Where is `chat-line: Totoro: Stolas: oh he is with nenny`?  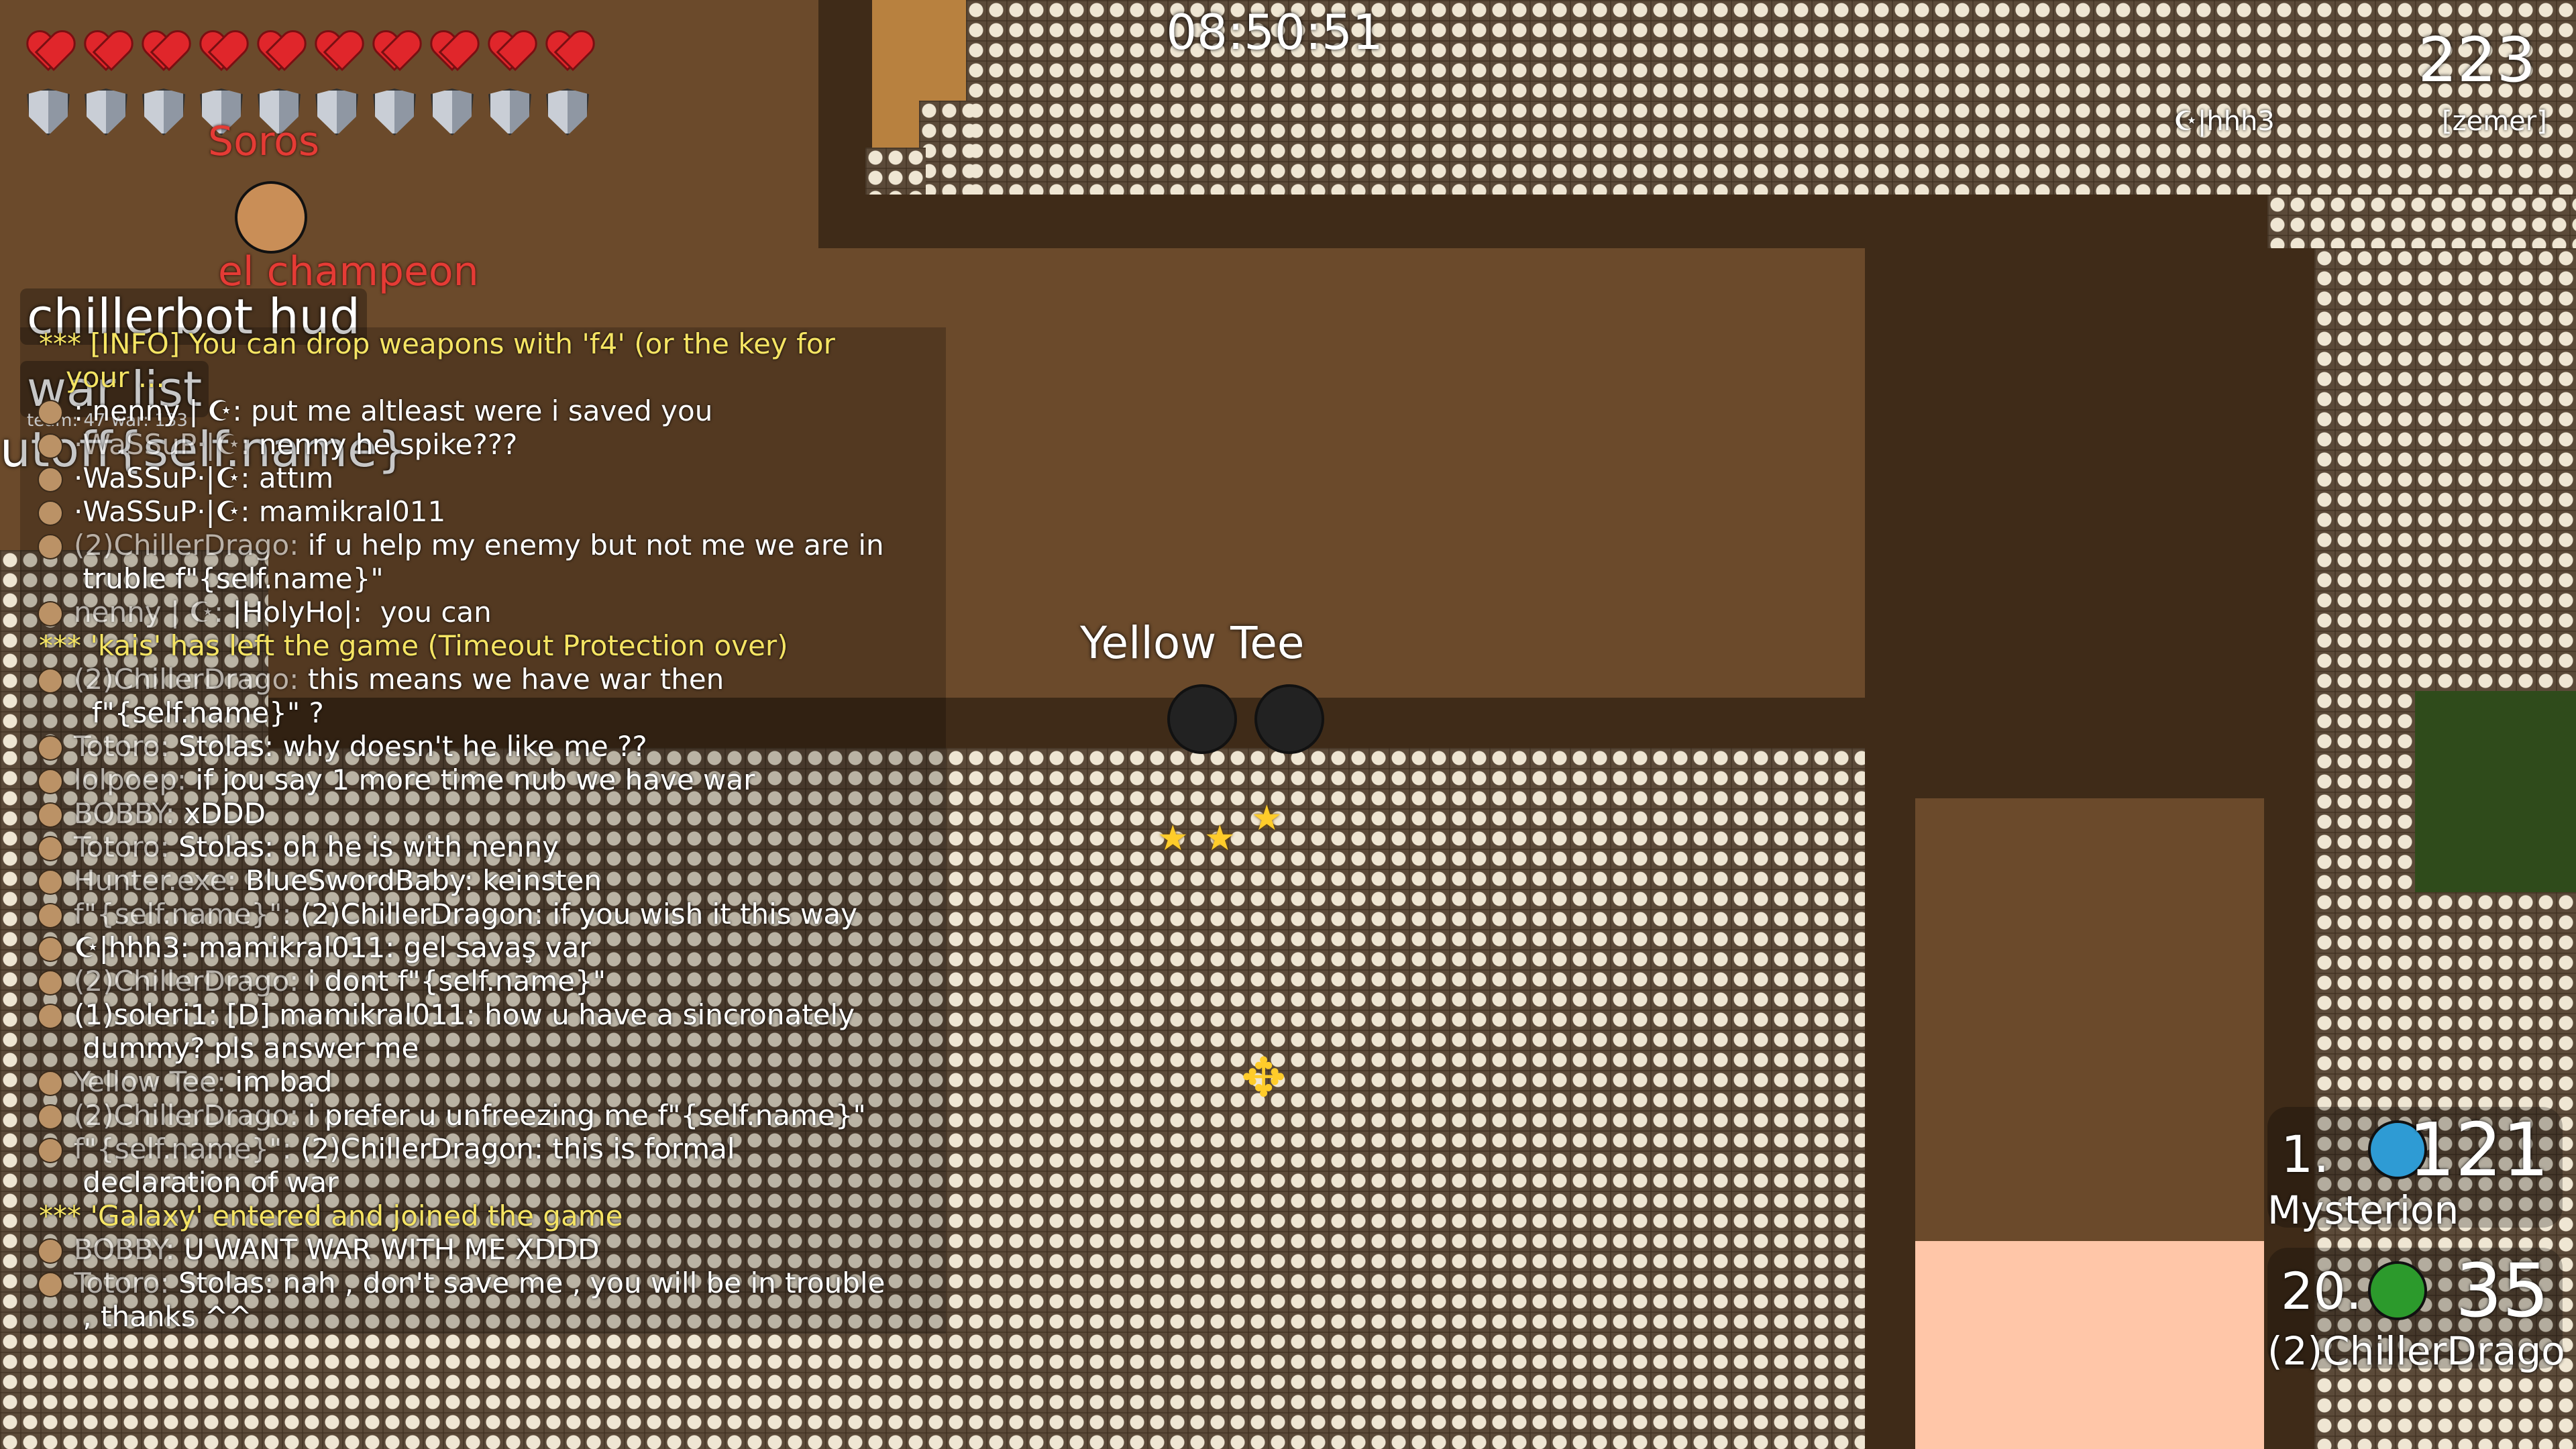
chat-line: Totoro: Stolas: oh he is with nenny is located at coordinates (483, 847).